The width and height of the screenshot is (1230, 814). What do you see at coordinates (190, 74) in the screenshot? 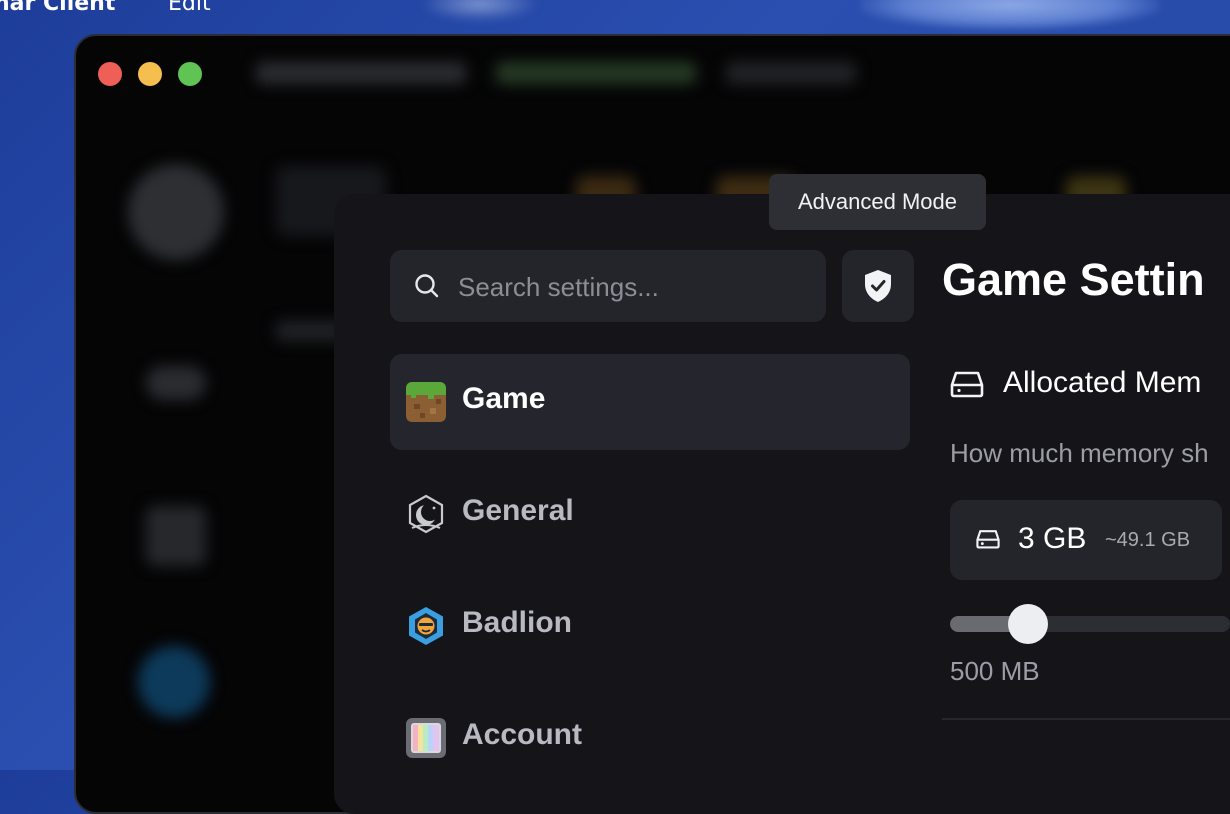
I see `window-zoom-button` at bounding box center [190, 74].